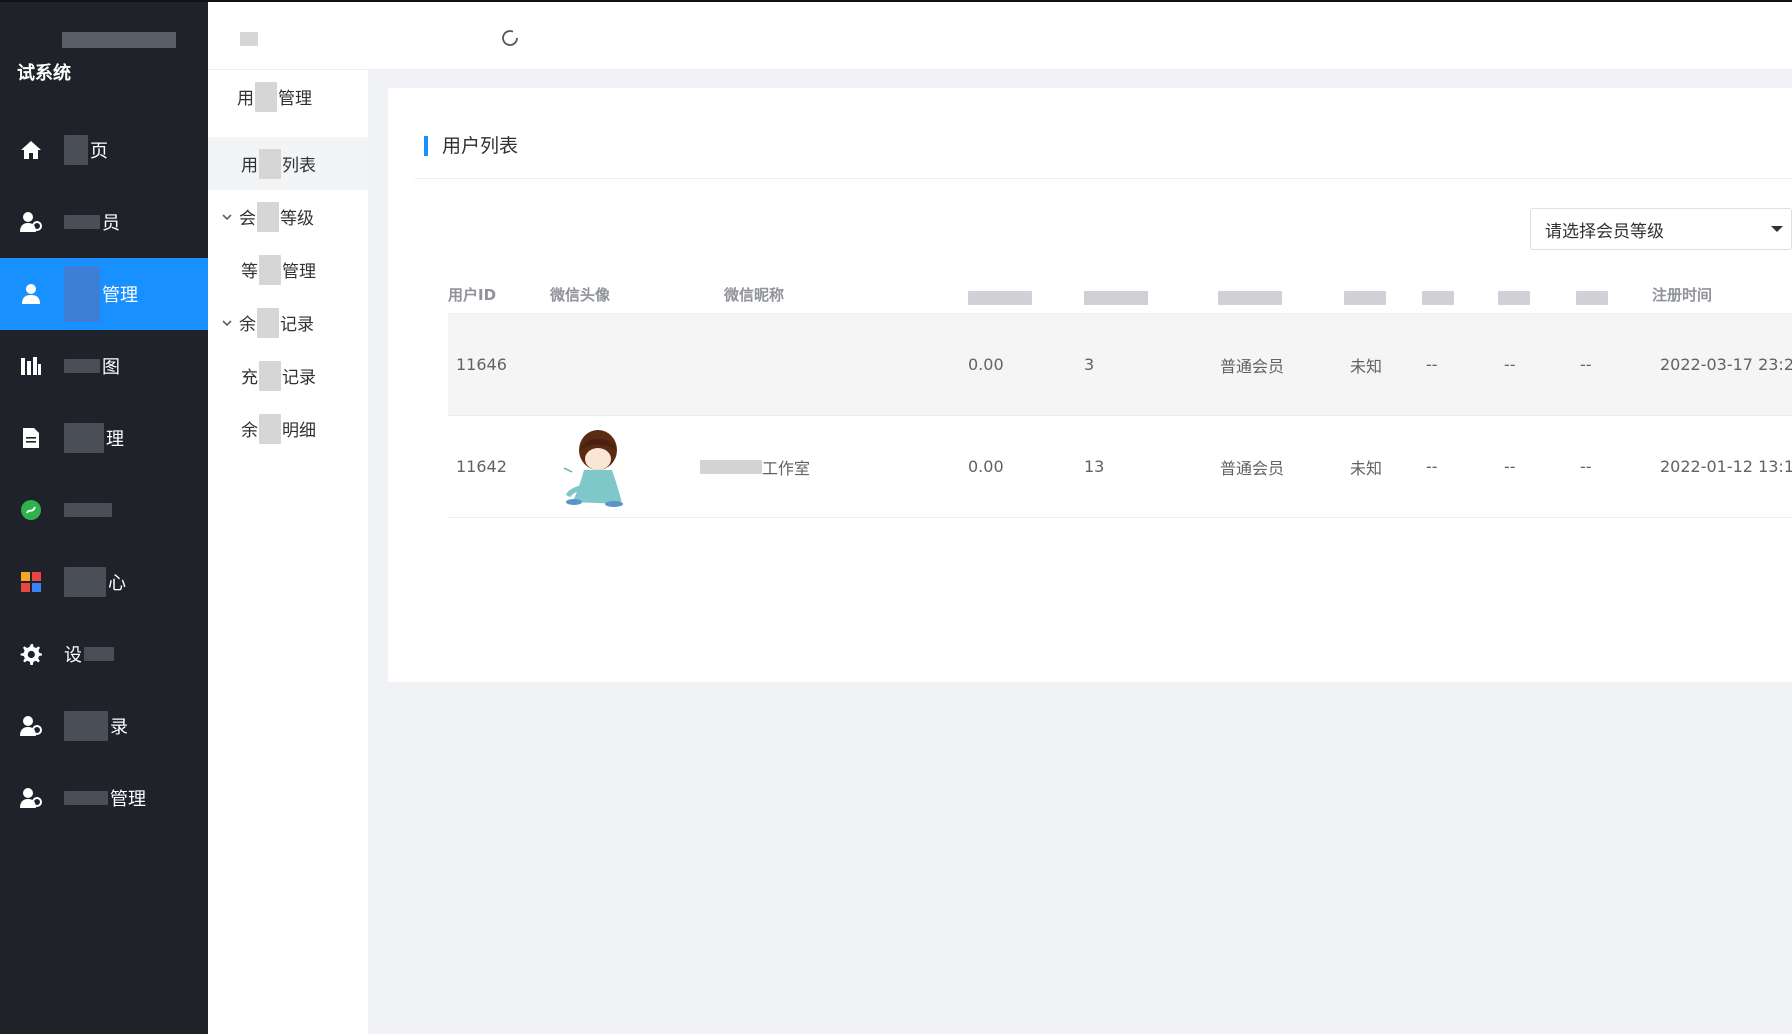  What do you see at coordinates (31, 366) in the screenshot?
I see `chart-bars-icon` at bounding box center [31, 366].